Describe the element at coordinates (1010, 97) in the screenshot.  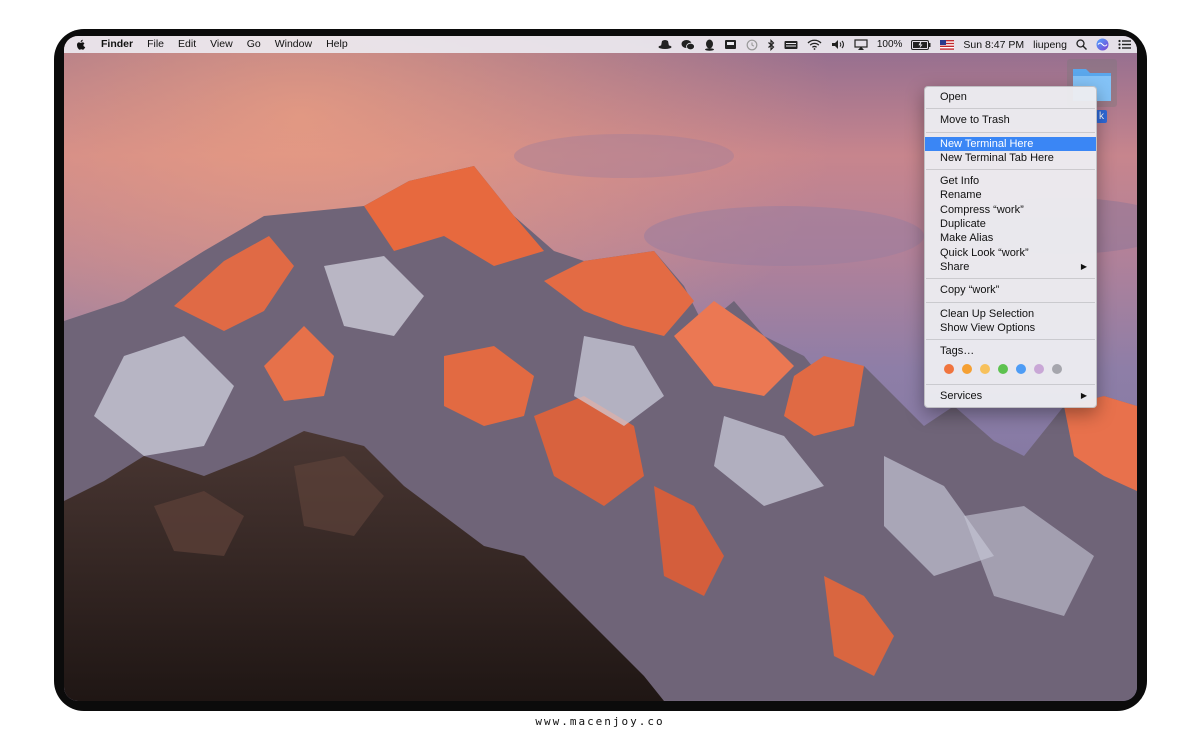
I see `menu-item-open: Open` at that location.